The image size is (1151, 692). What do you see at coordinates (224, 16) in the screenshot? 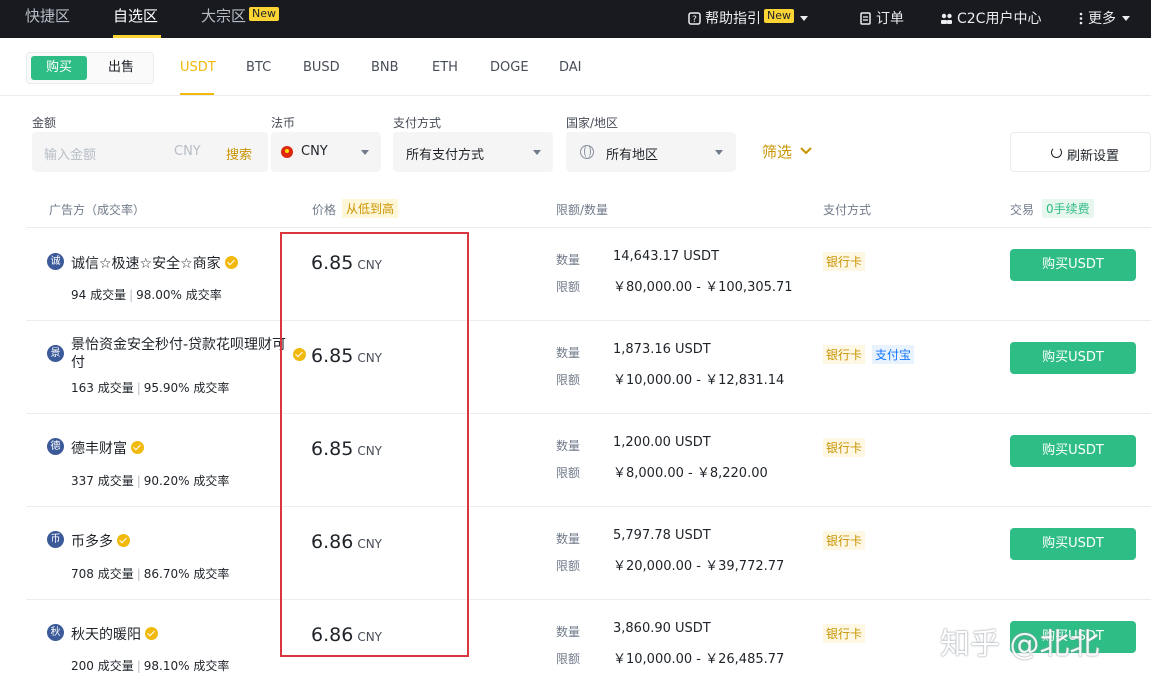
I see `tab-block-label: 大宗区` at bounding box center [224, 16].